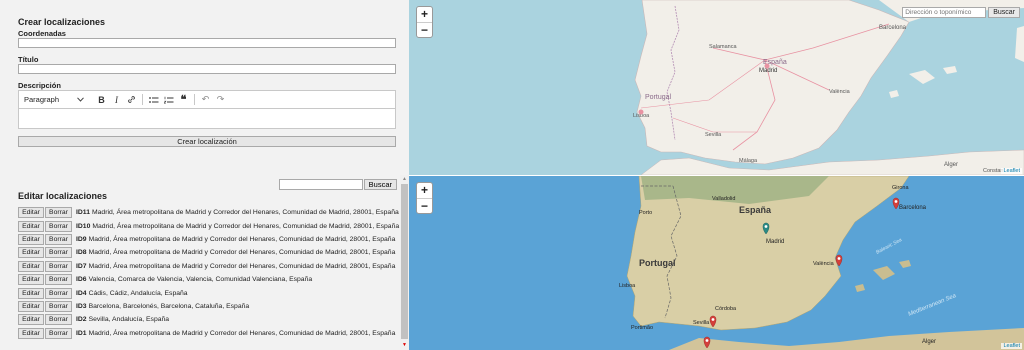 This screenshot has width=1024, height=350. What do you see at coordinates (220, 100) in the screenshot?
I see `redo-icon: ↷` at bounding box center [220, 100].